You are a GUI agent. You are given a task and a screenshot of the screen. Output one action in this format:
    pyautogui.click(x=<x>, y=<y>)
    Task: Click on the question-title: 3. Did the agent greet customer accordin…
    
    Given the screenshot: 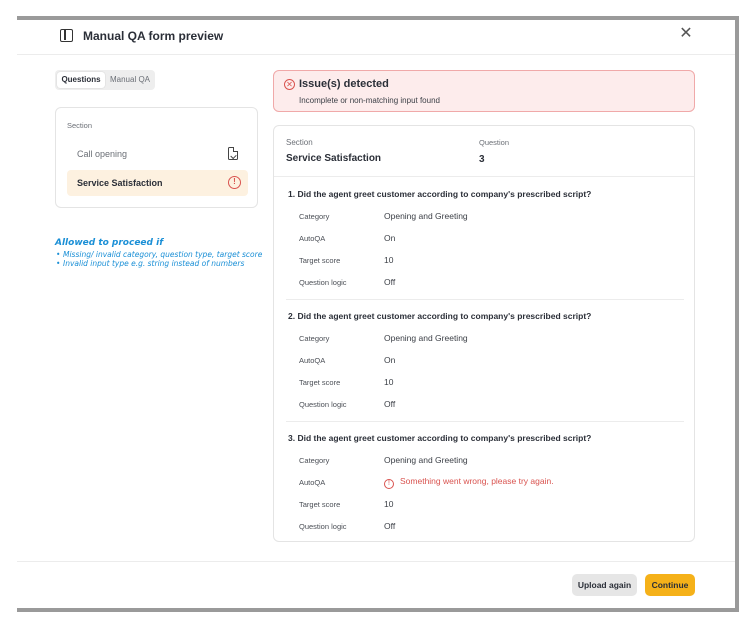 What is the action you would take?
    pyautogui.click(x=440, y=438)
    